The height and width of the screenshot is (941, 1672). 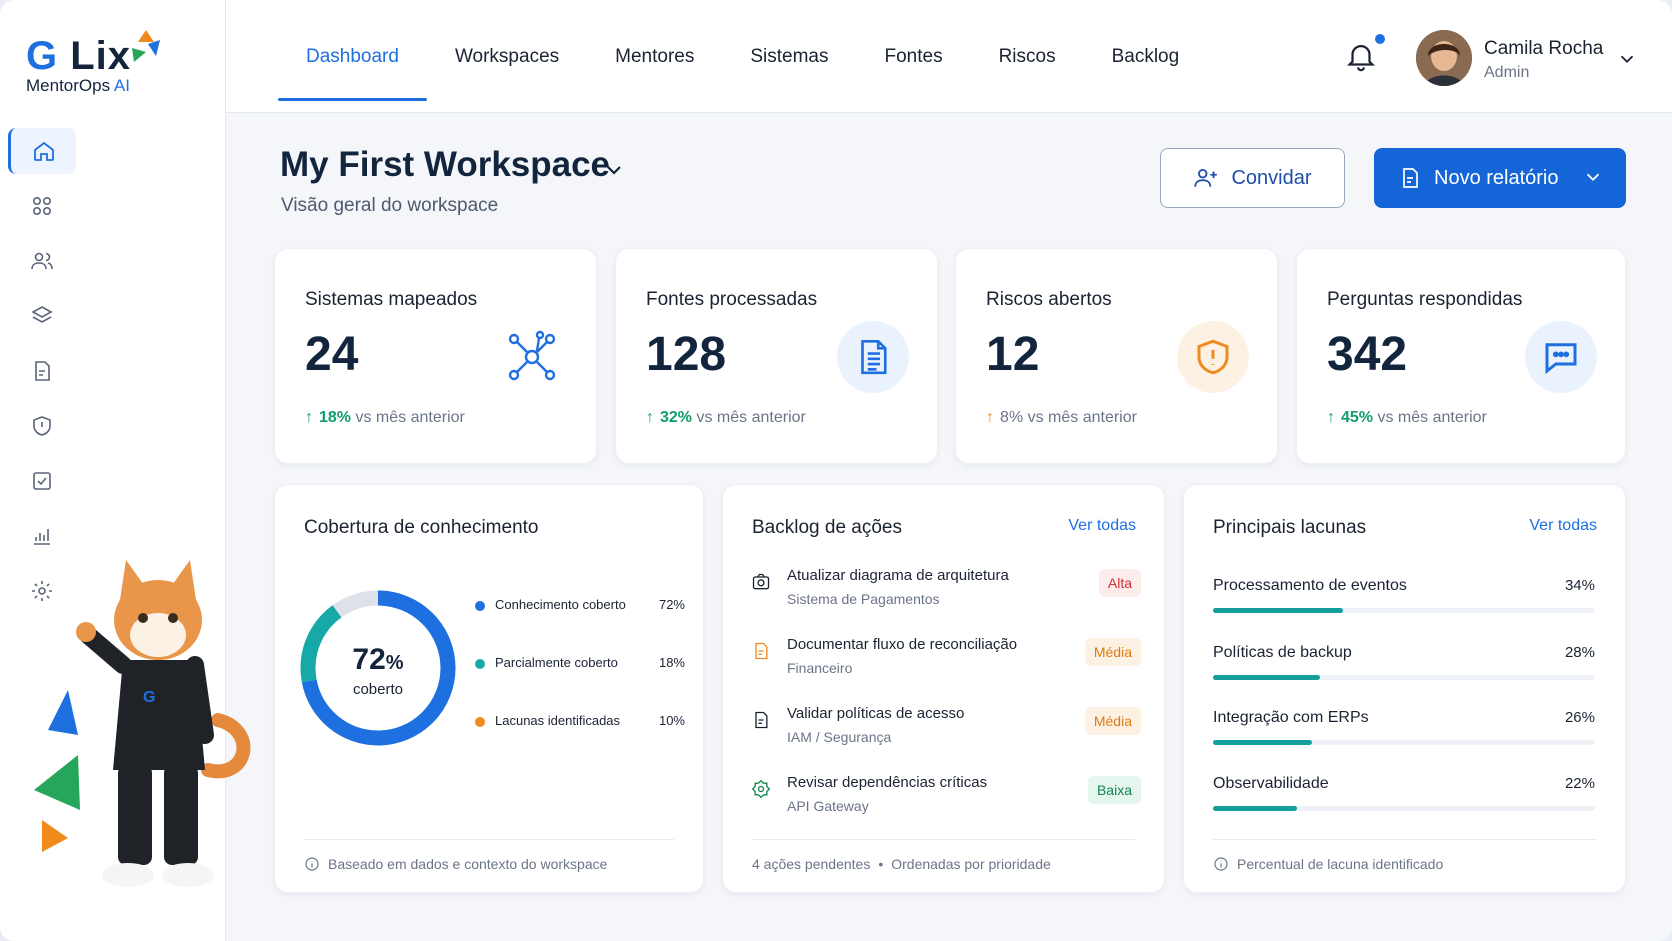 I want to click on gap-value: 22%, so click(x=1579, y=783).